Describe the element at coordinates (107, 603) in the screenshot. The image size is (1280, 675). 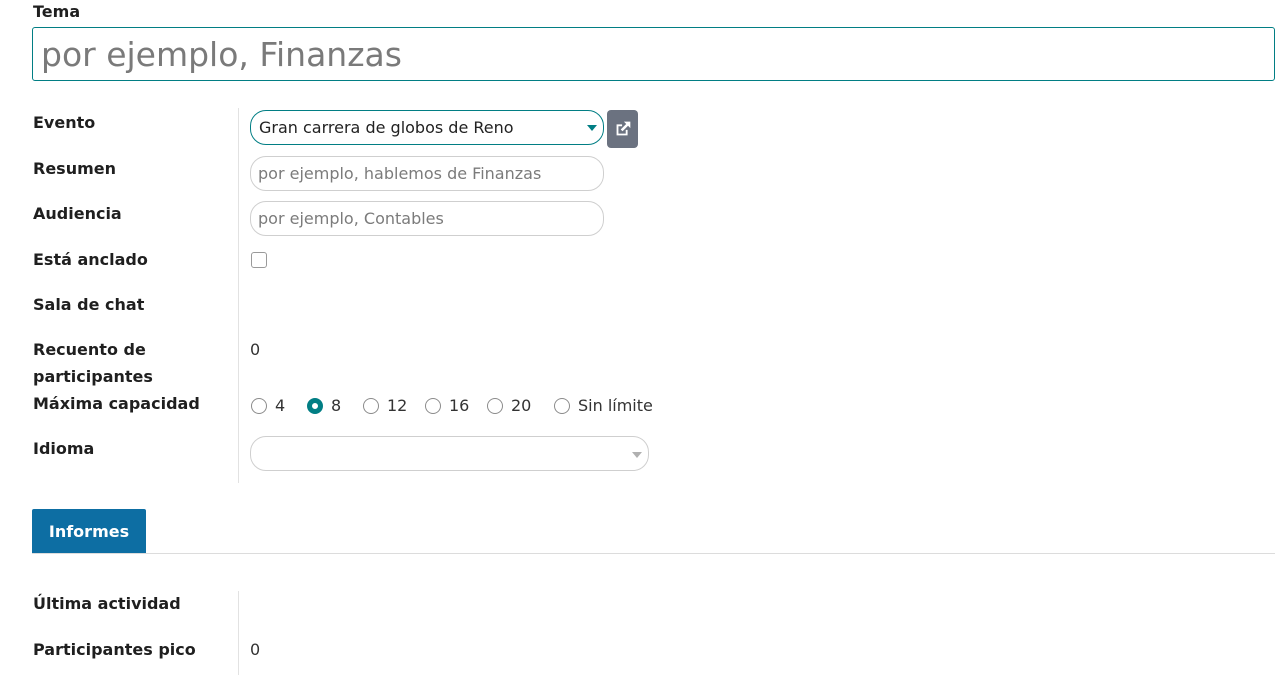
I see `last-activity-label: Última actividad` at that location.